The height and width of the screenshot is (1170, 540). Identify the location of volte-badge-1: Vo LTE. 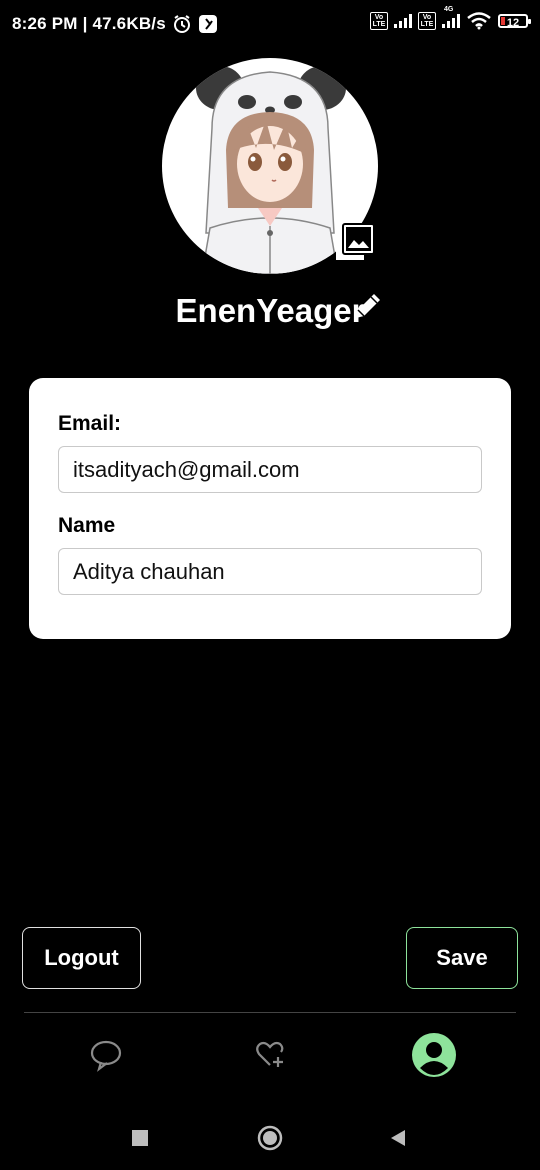
(379, 21).